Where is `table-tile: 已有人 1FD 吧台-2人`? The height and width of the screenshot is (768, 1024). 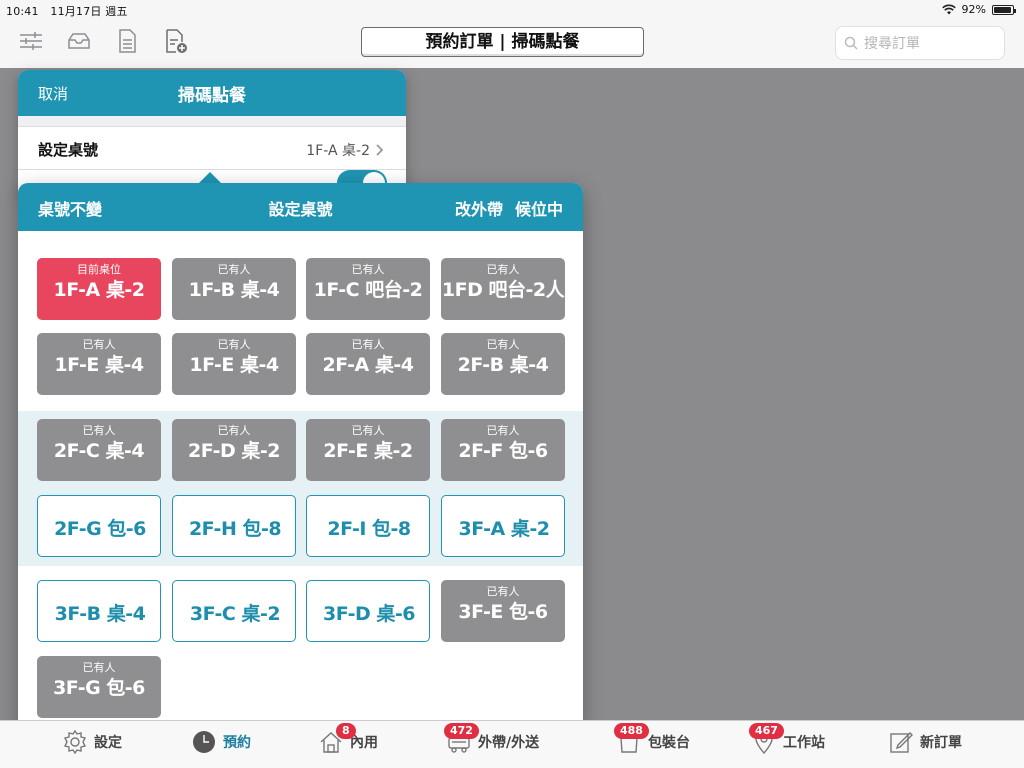 table-tile: 已有人 1FD 吧台-2人 is located at coordinates (503, 289).